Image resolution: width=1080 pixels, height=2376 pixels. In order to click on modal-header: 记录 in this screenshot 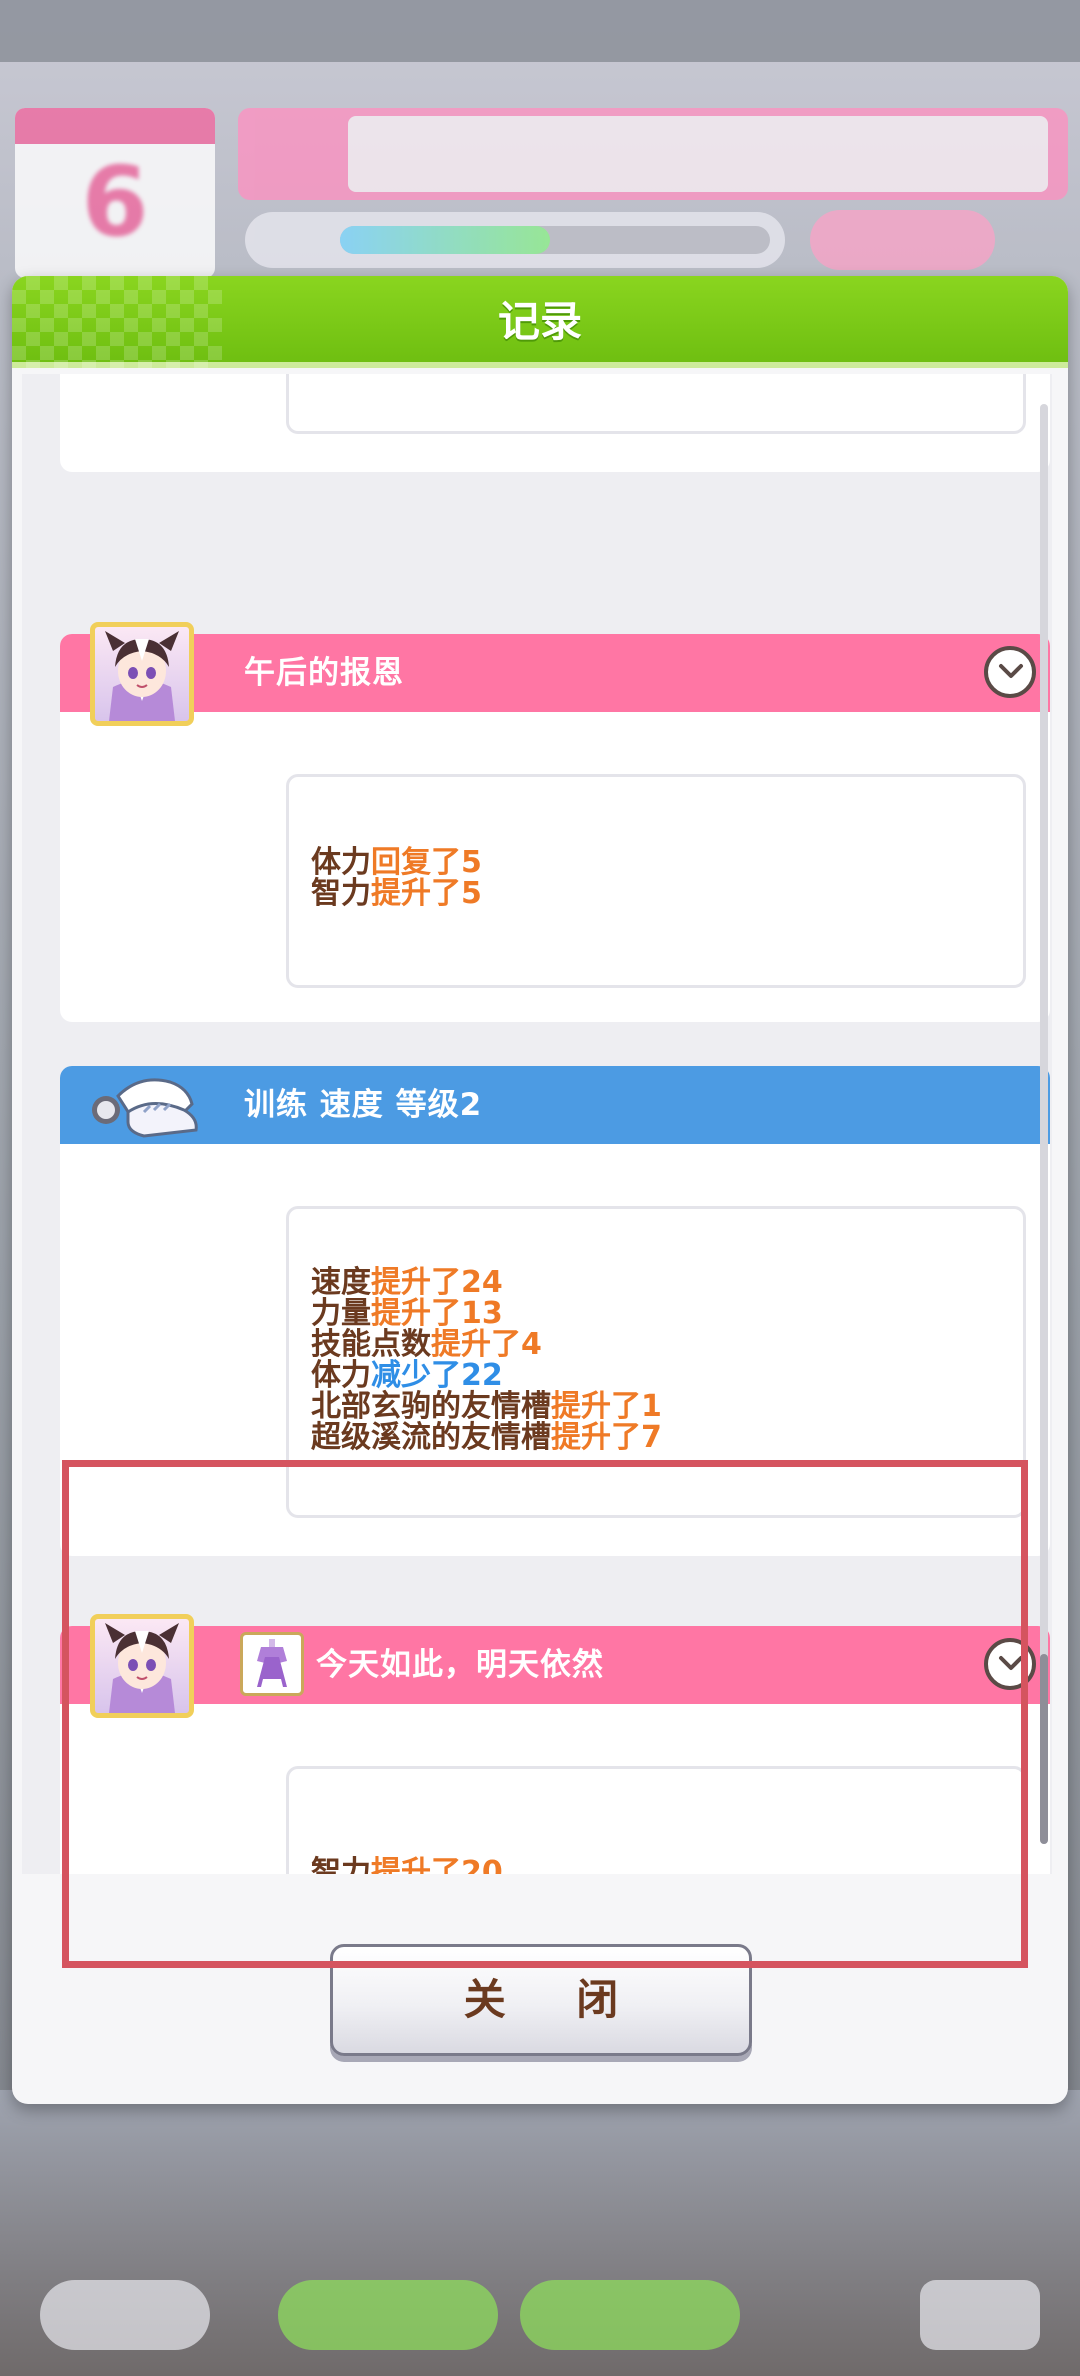, I will do `click(540, 322)`.